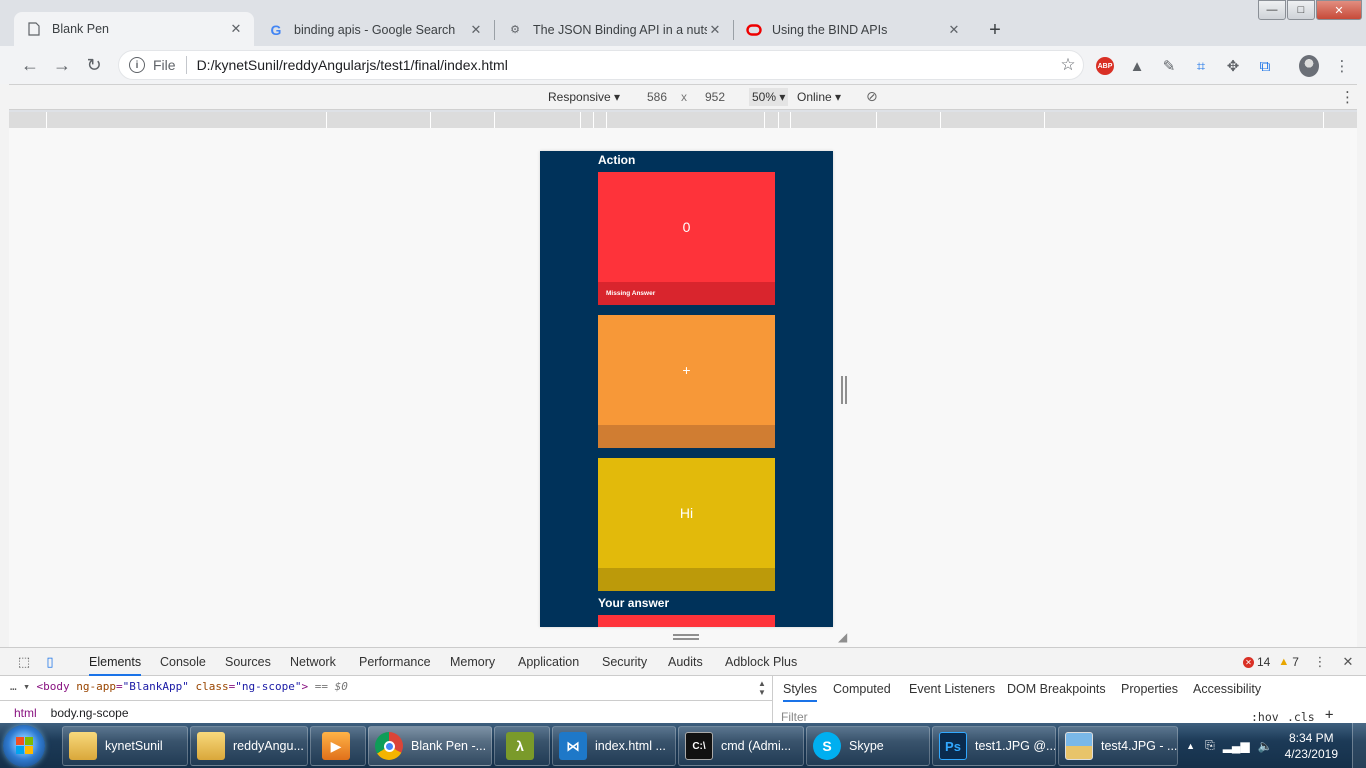 Image resolution: width=1366 pixels, height=768 pixels. I want to click on tab-dom-breakpoints: DOM Breakpoints, so click(1056, 689).